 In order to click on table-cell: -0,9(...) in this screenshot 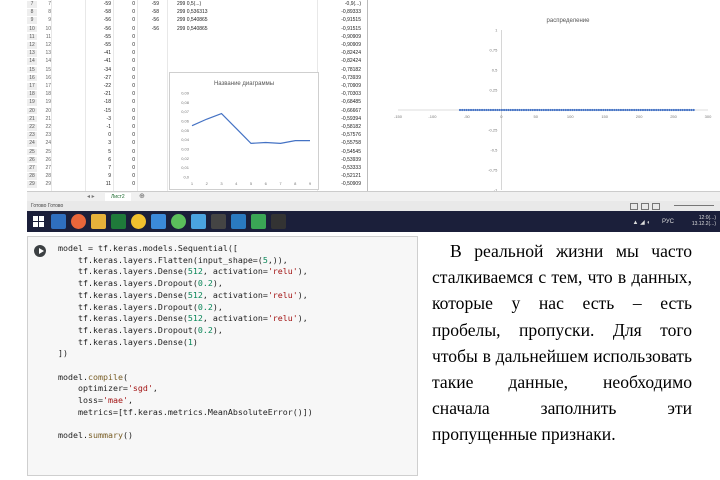, I will do `click(339, 4)`.